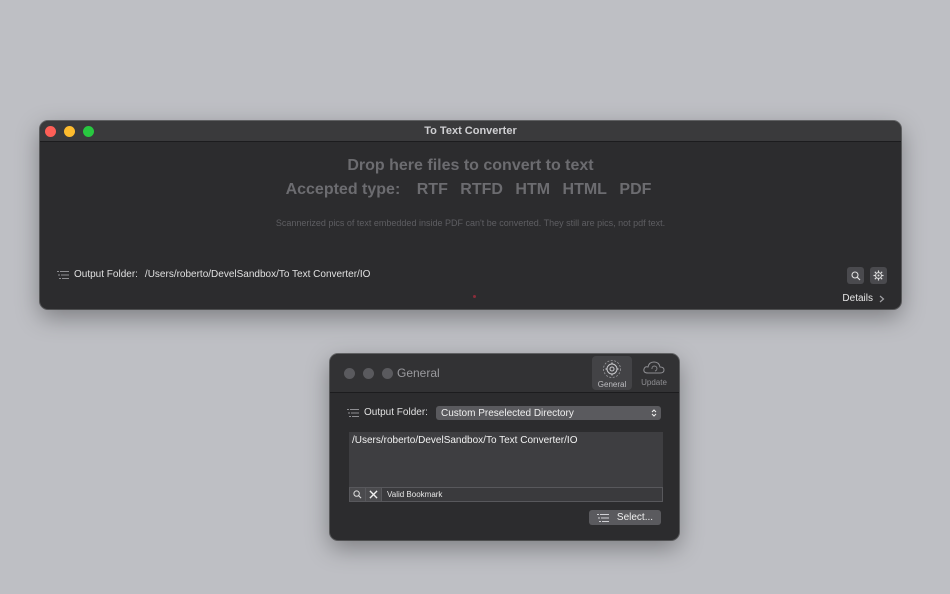 This screenshot has height=594, width=950. I want to click on window-title: To Text Converter, so click(470, 131).